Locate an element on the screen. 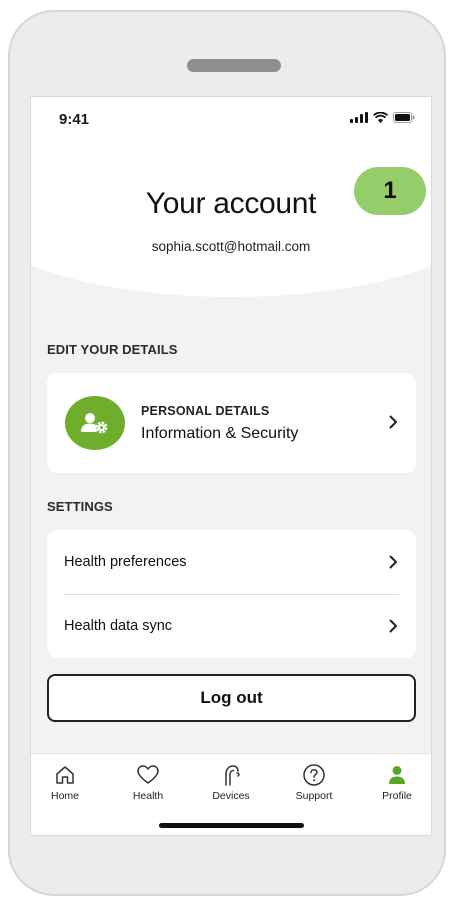 This screenshot has width=453, height=903. phone-speaker is located at coordinates (234, 65).